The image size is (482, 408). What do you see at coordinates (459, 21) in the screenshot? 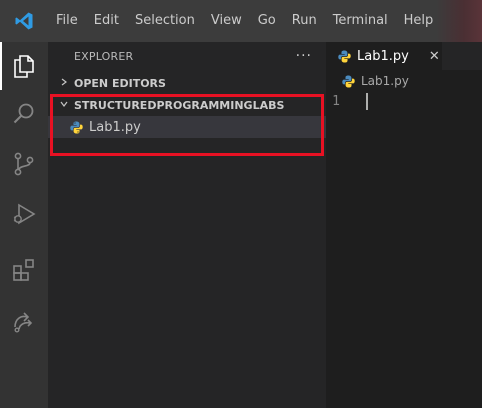
I see `titlebar-background-edge` at bounding box center [459, 21].